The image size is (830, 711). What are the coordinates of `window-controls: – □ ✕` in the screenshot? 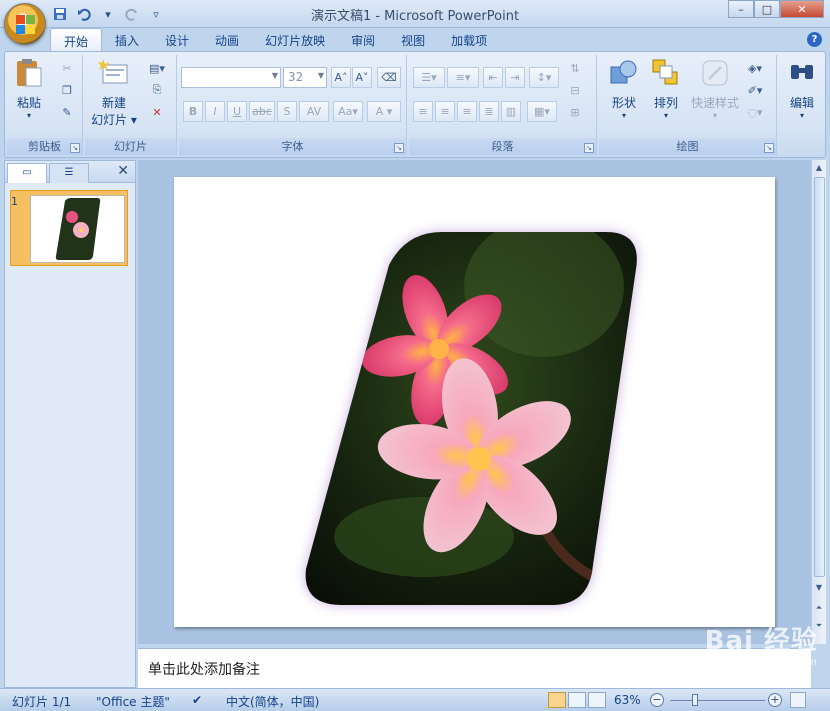 It's located at (776, 9).